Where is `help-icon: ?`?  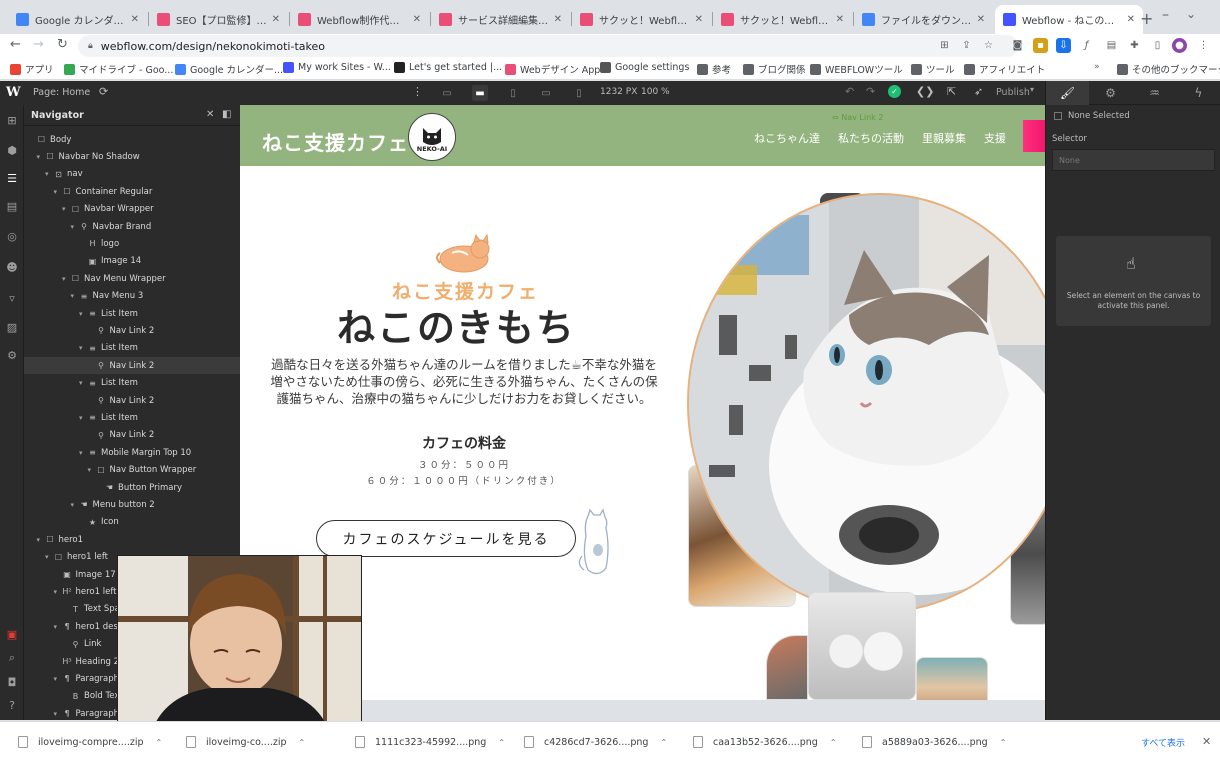 help-icon: ? is located at coordinates (12, 705).